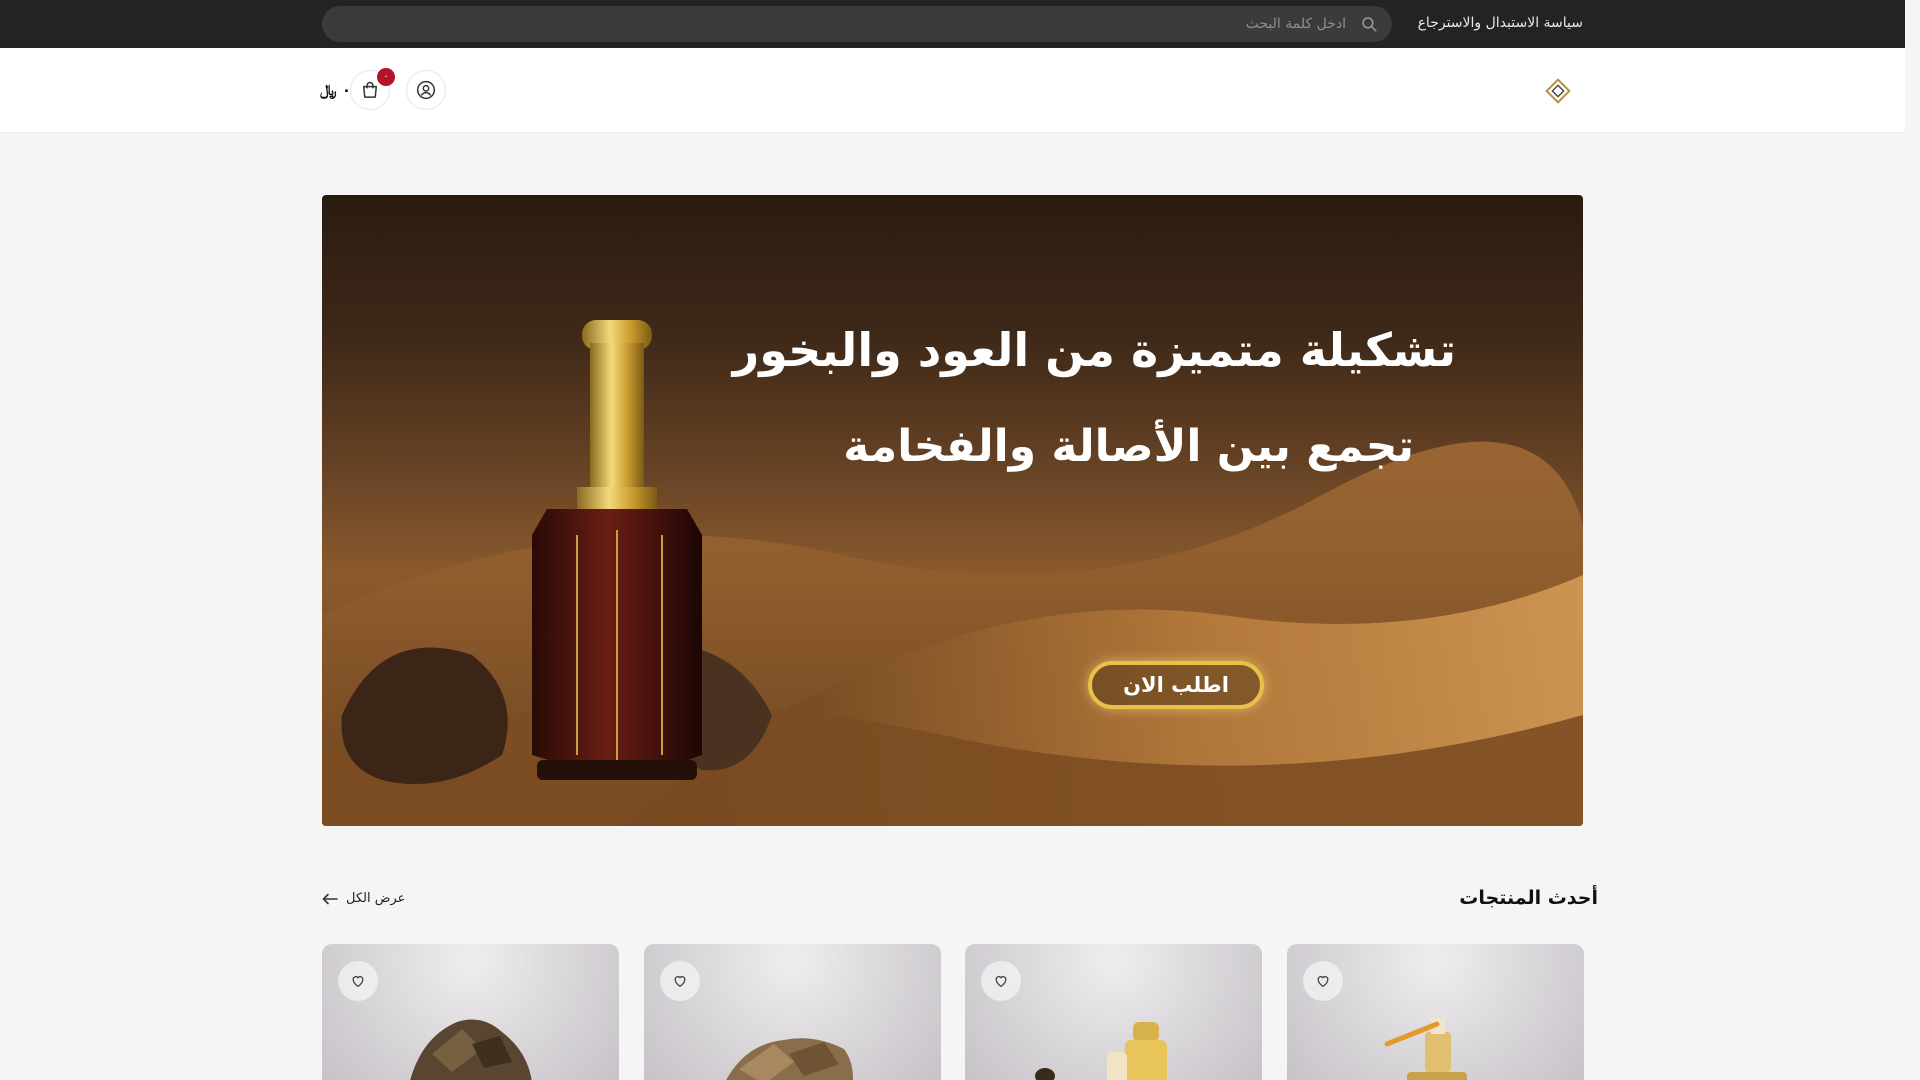 This screenshot has height=1080, width=1920. Describe the element at coordinates (1128, 446) in the screenshot. I see `banner-subheadline: تجمع بين الأصالة والفخامة` at that location.